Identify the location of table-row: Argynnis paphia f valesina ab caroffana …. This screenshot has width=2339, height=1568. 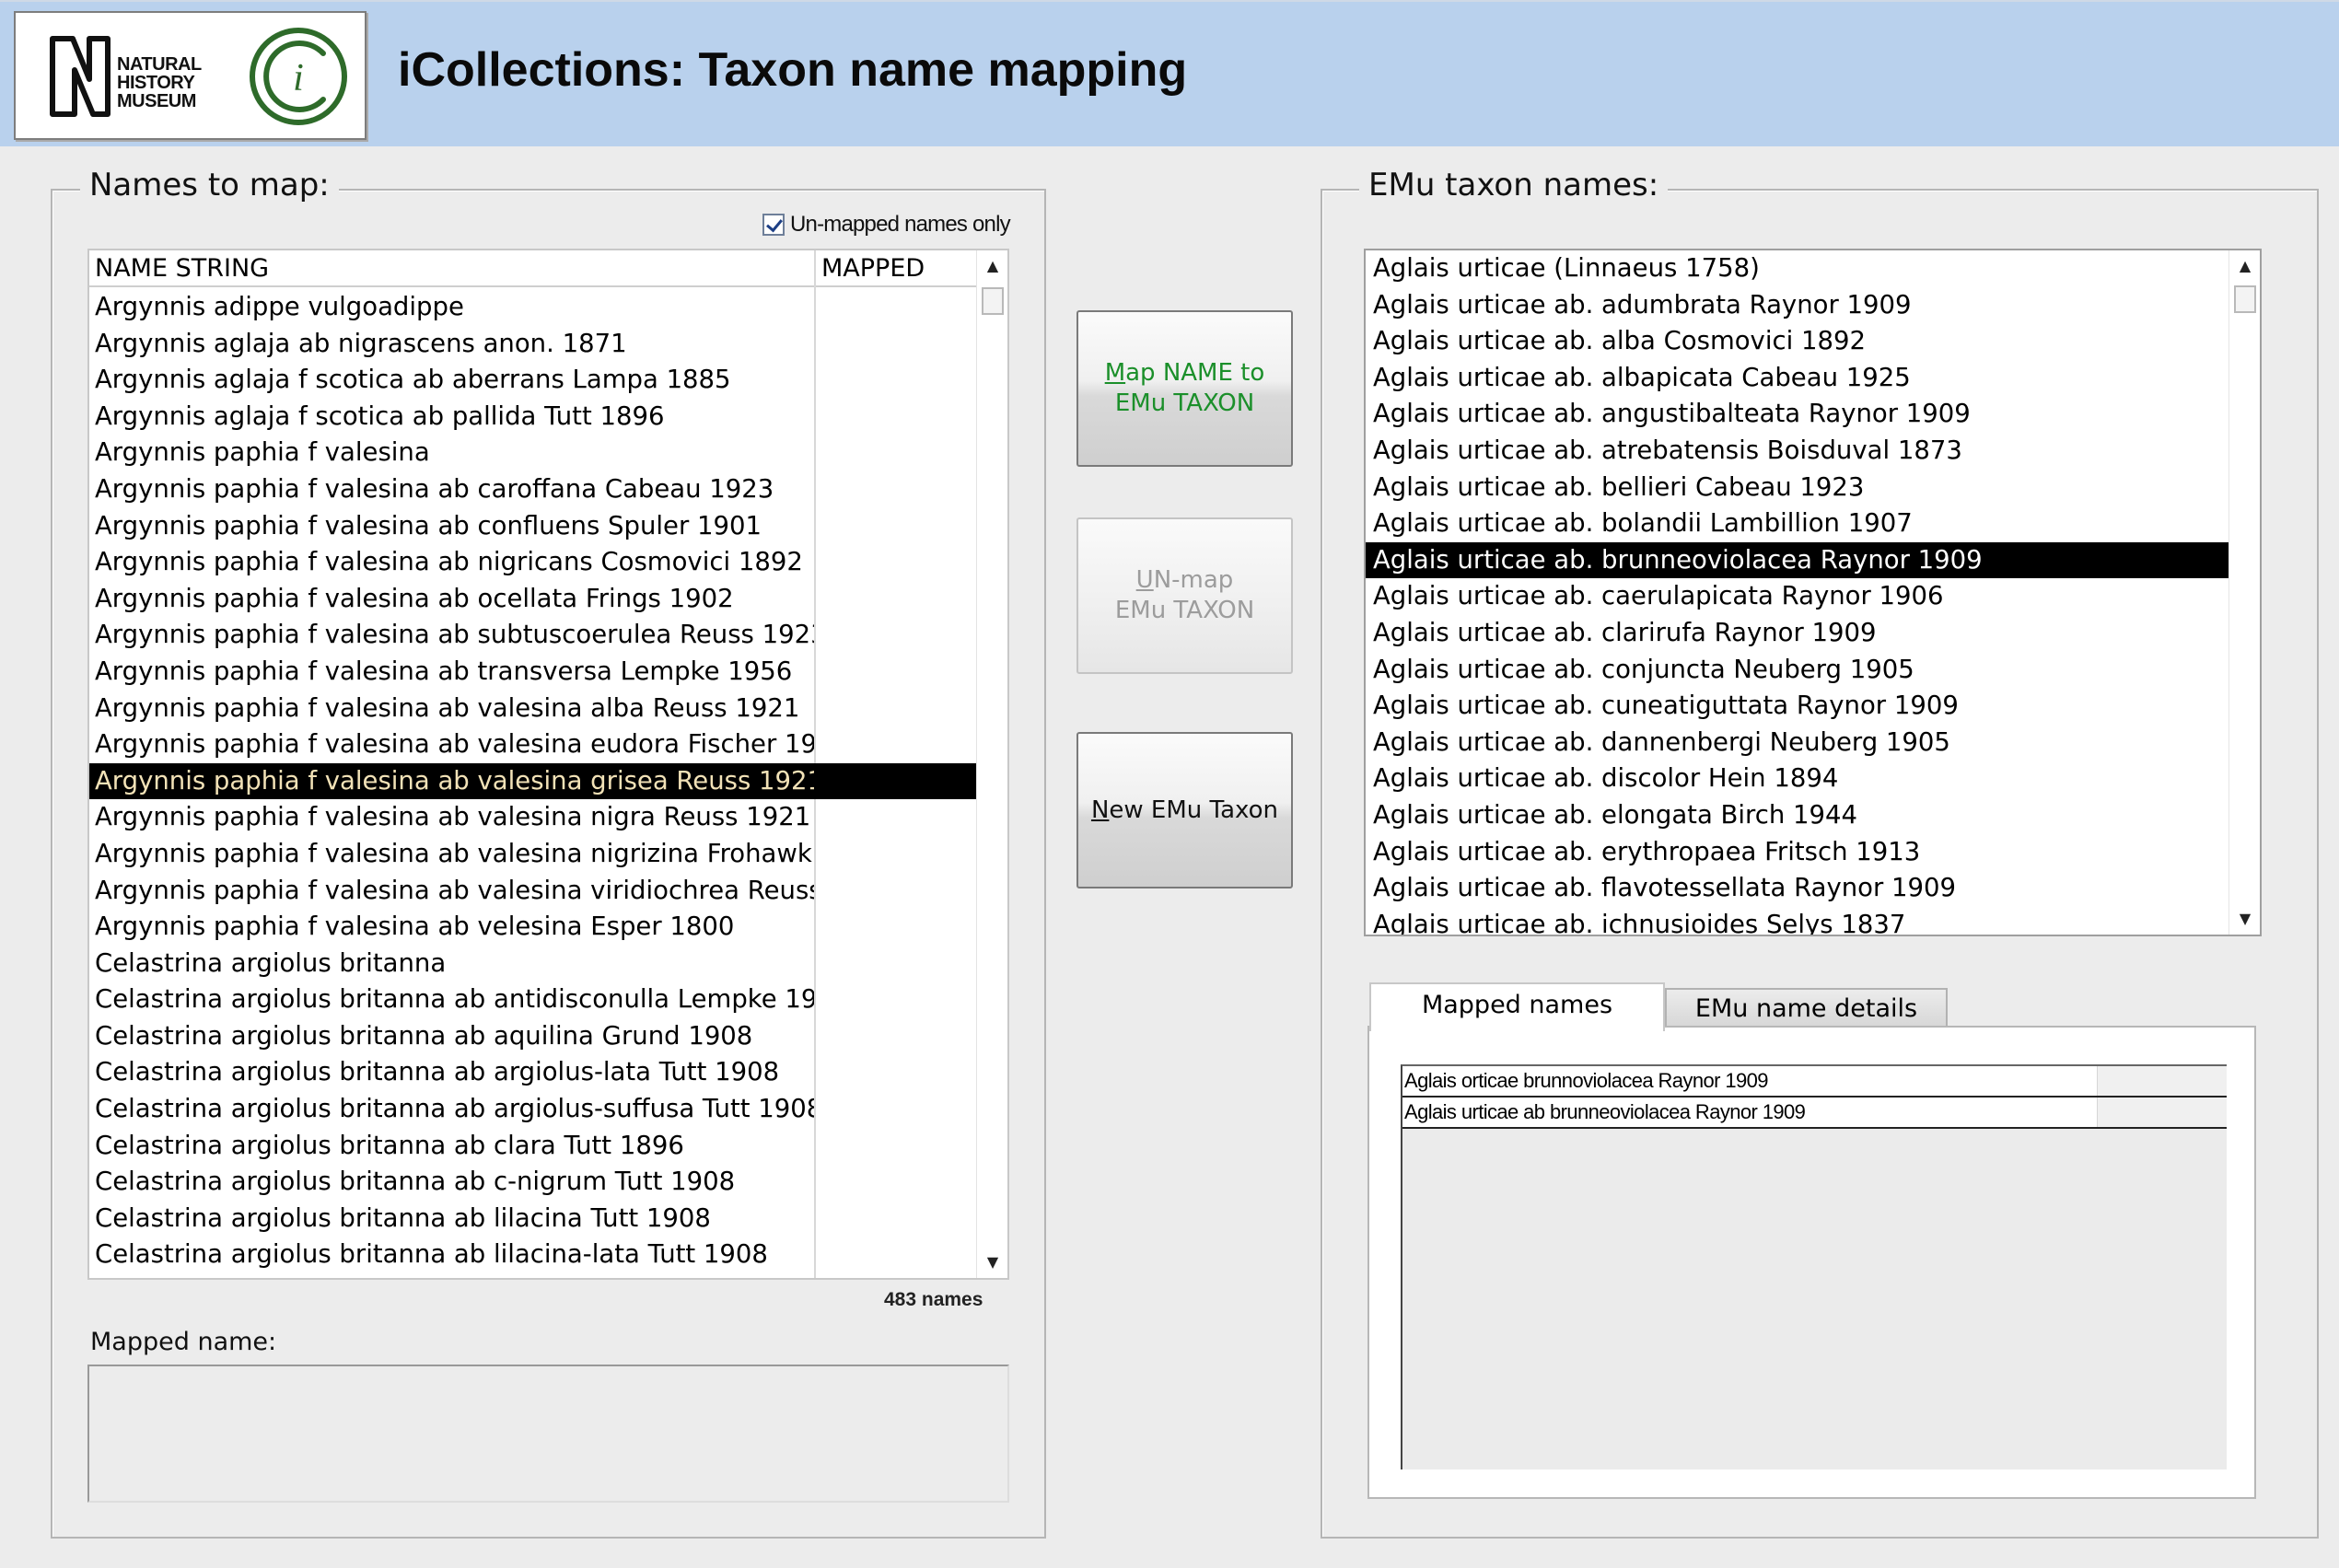
(533, 489).